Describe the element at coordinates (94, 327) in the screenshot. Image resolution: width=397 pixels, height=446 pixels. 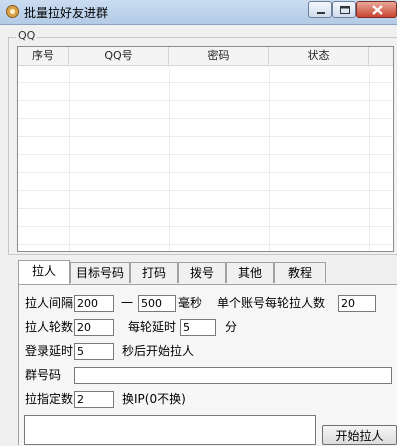
I see `rounds-input` at that location.